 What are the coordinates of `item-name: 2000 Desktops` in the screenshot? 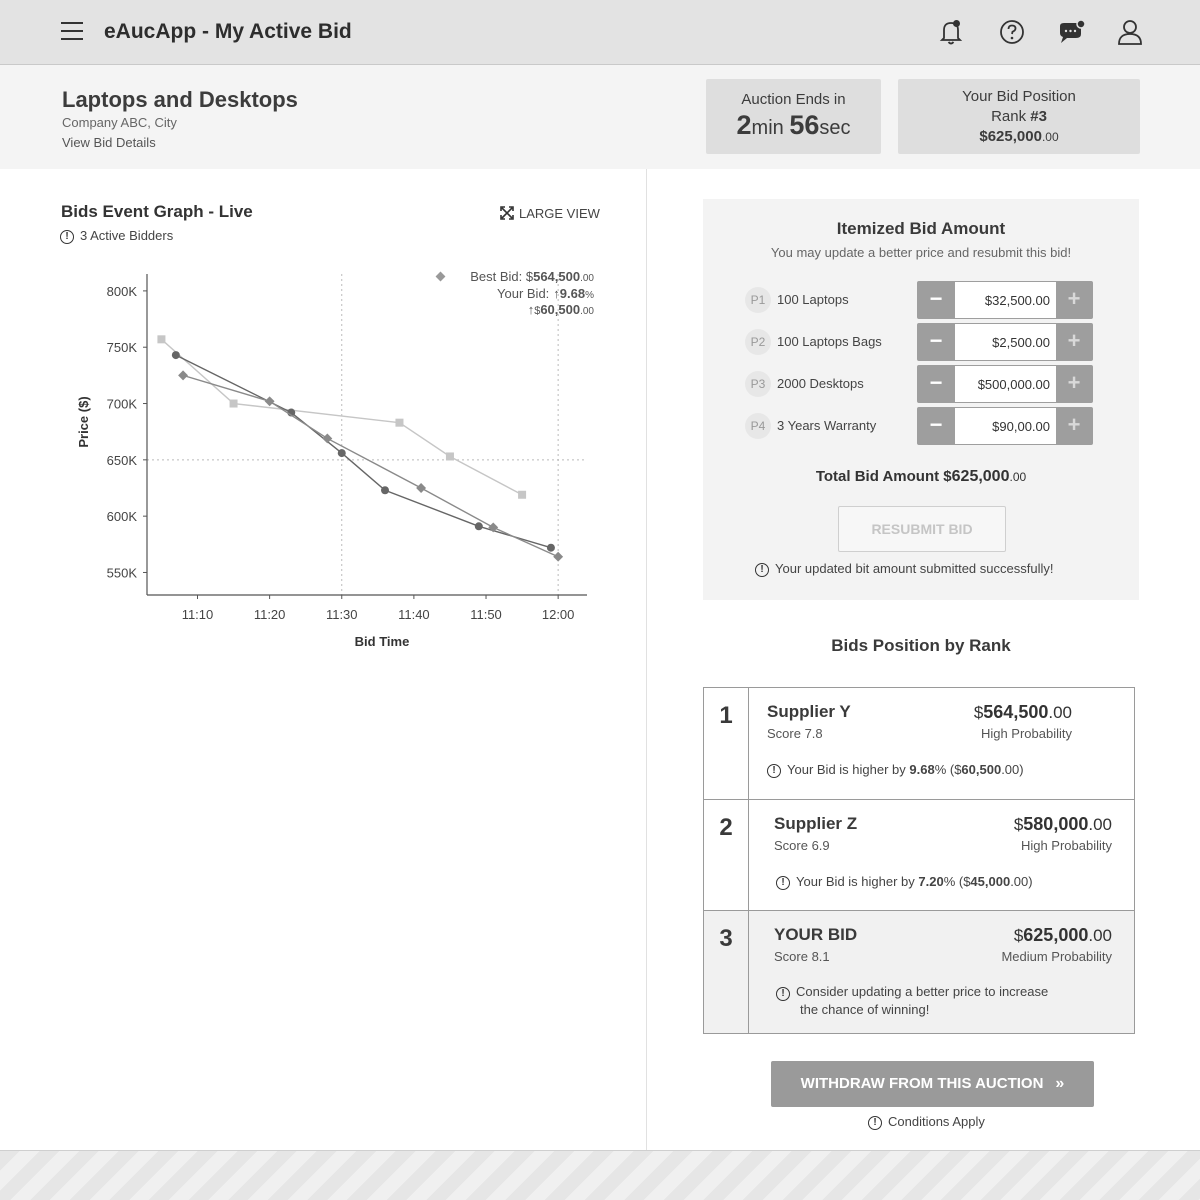 It's located at (820, 383).